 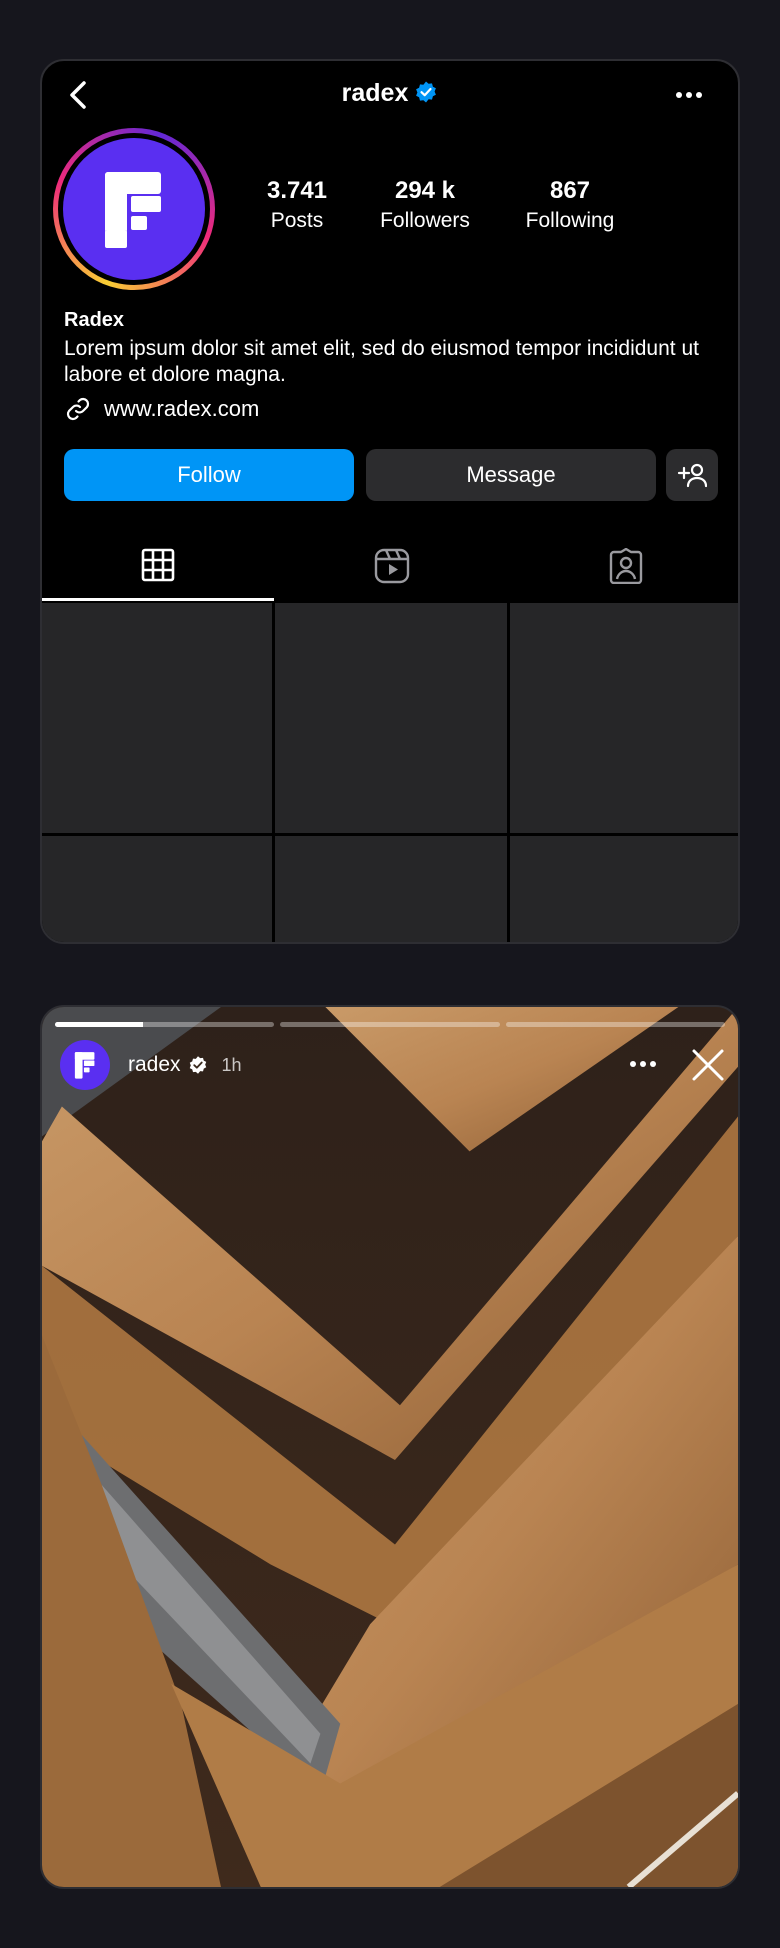 I want to click on stat-posts-label: Posts, so click(x=297, y=220).